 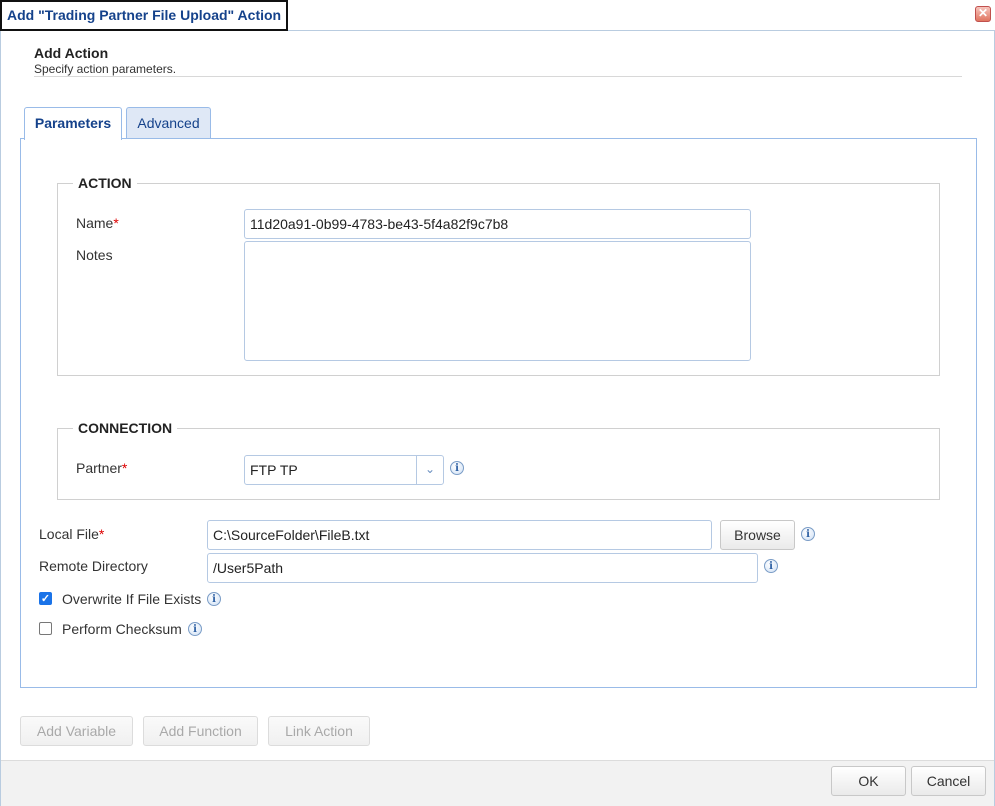 What do you see at coordinates (344, 470) in the screenshot?
I see `partner-select: FTP TP` at bounding box center [344, 470].